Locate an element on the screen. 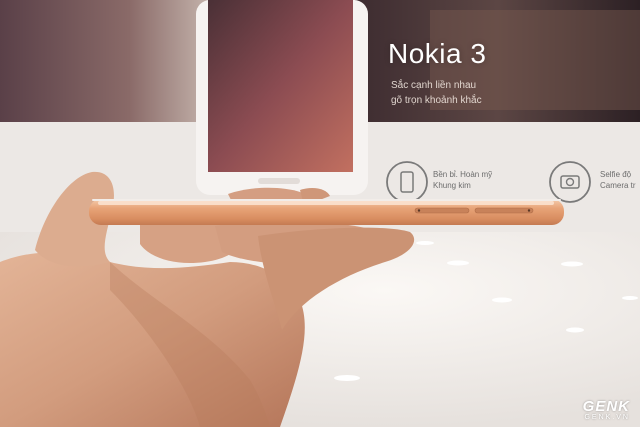 The width and height of the screenshot is (640, 427). banner-subtitle: Sắc cạnh liền nhau gõ trọn khoảnh khắc is located at coordinates (436, 93).